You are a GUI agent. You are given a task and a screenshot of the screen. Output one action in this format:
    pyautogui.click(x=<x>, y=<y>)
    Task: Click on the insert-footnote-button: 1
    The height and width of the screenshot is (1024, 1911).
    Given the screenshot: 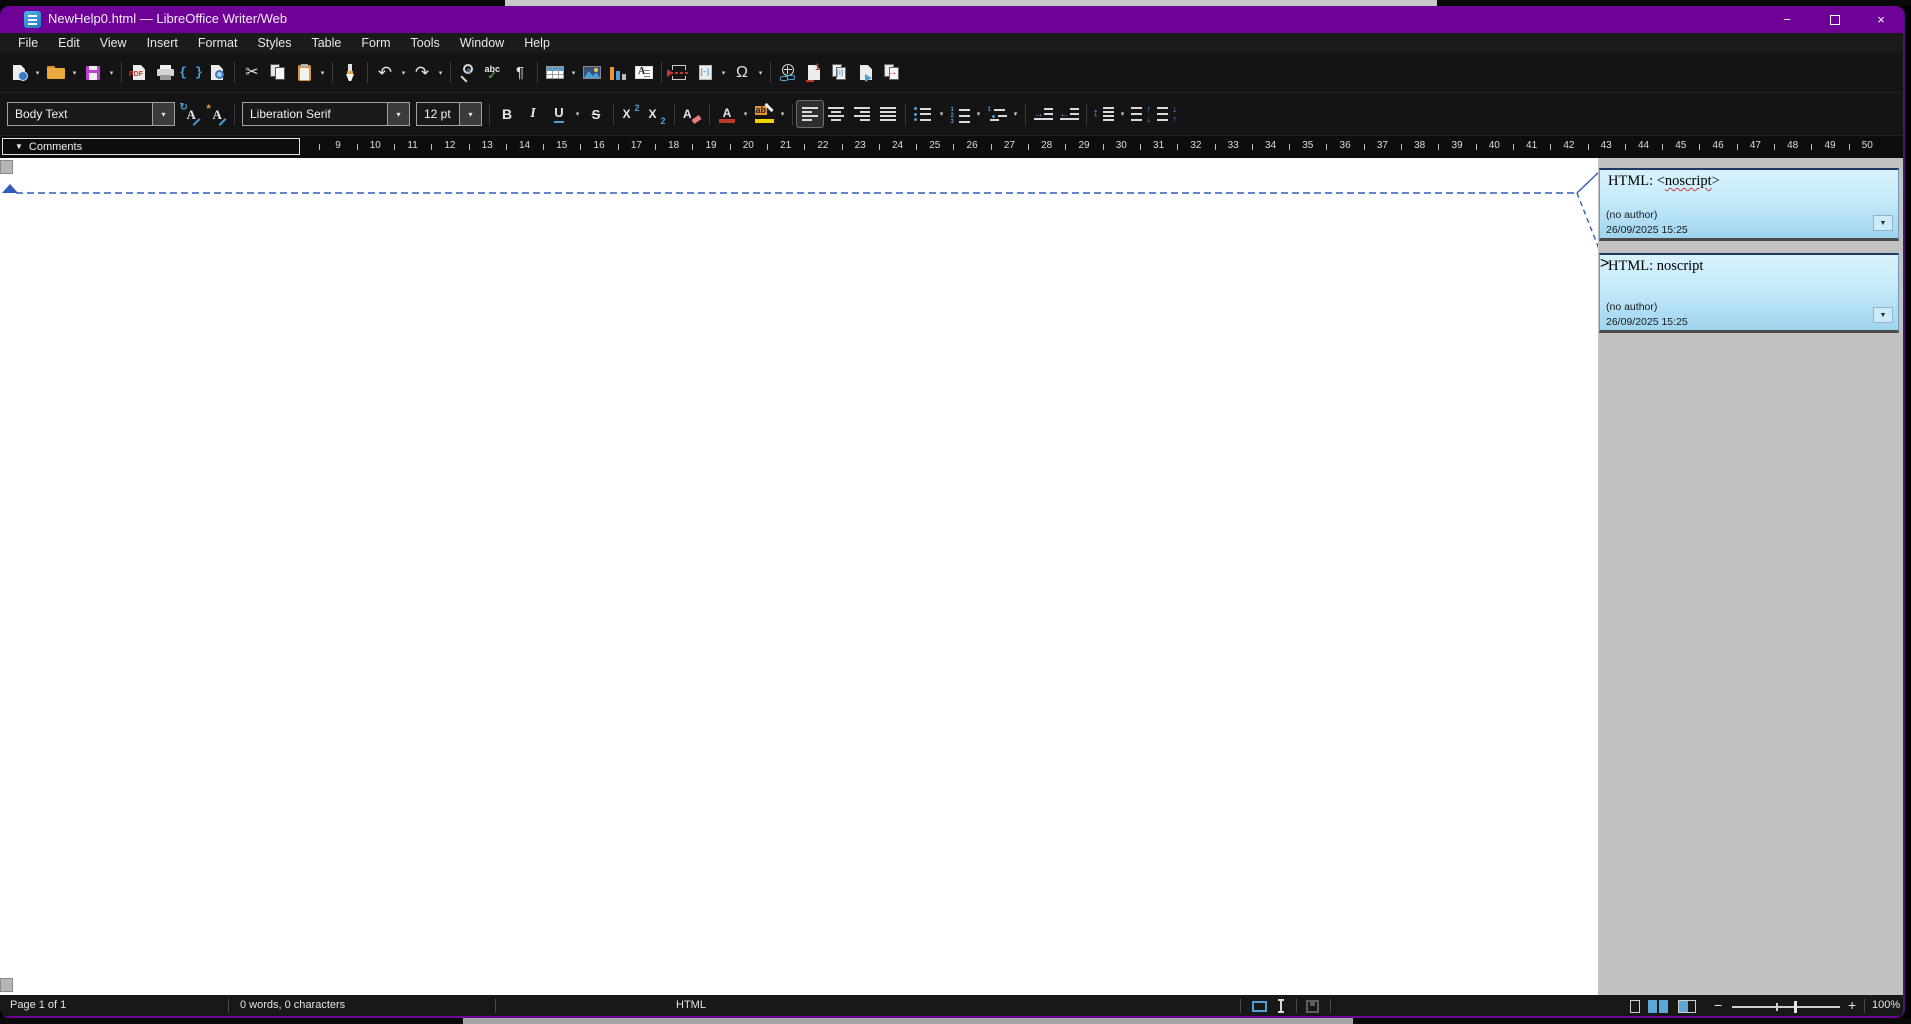 What is the action you would take?
    pyautogui.click(x=814, y=73)
    